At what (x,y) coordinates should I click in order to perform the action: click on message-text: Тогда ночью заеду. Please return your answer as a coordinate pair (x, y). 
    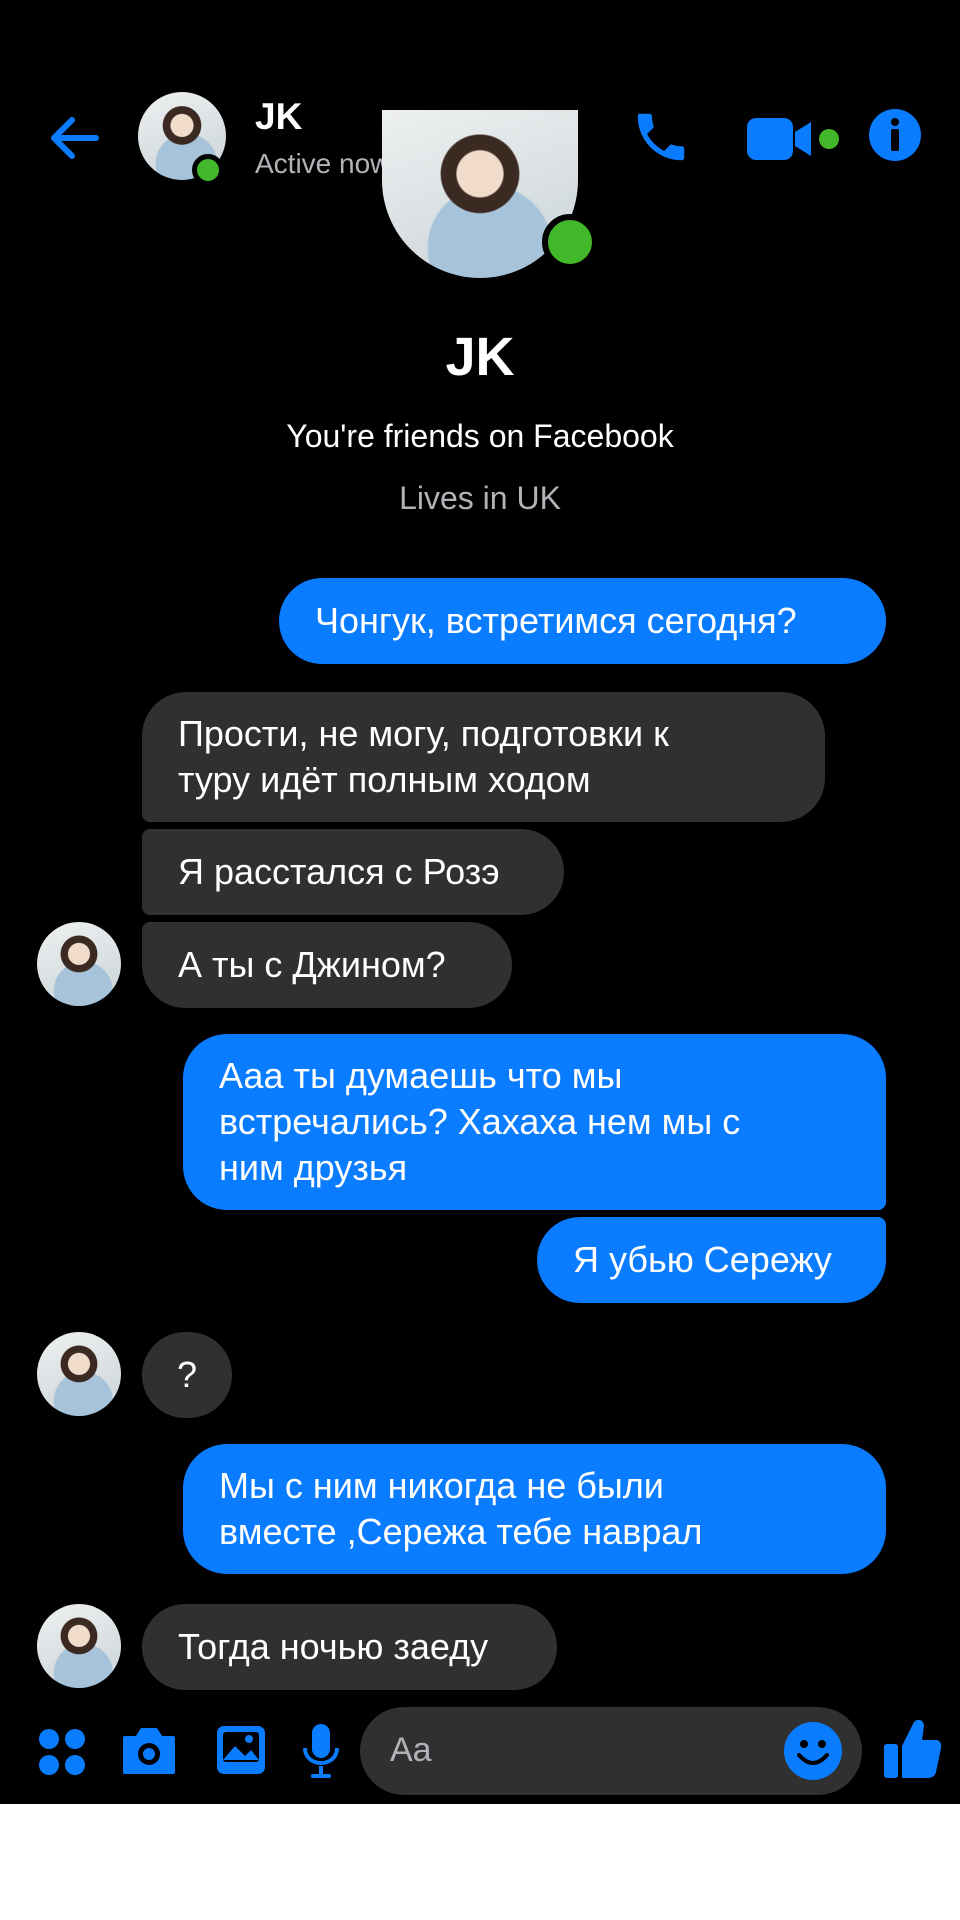
    Looking at the image, I should click on (333, 1646).